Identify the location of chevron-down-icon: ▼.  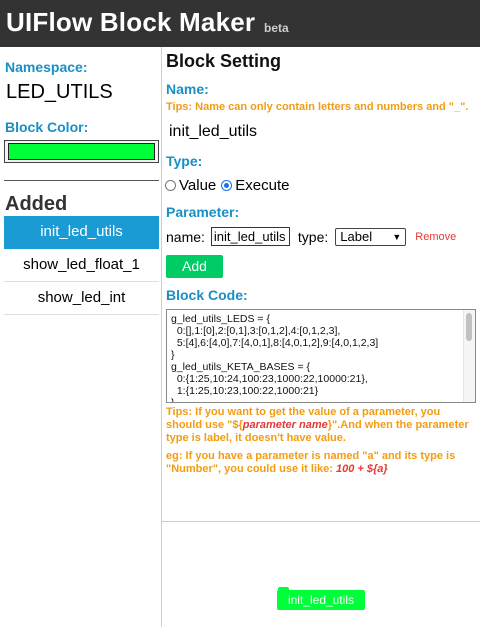
(397, 236).